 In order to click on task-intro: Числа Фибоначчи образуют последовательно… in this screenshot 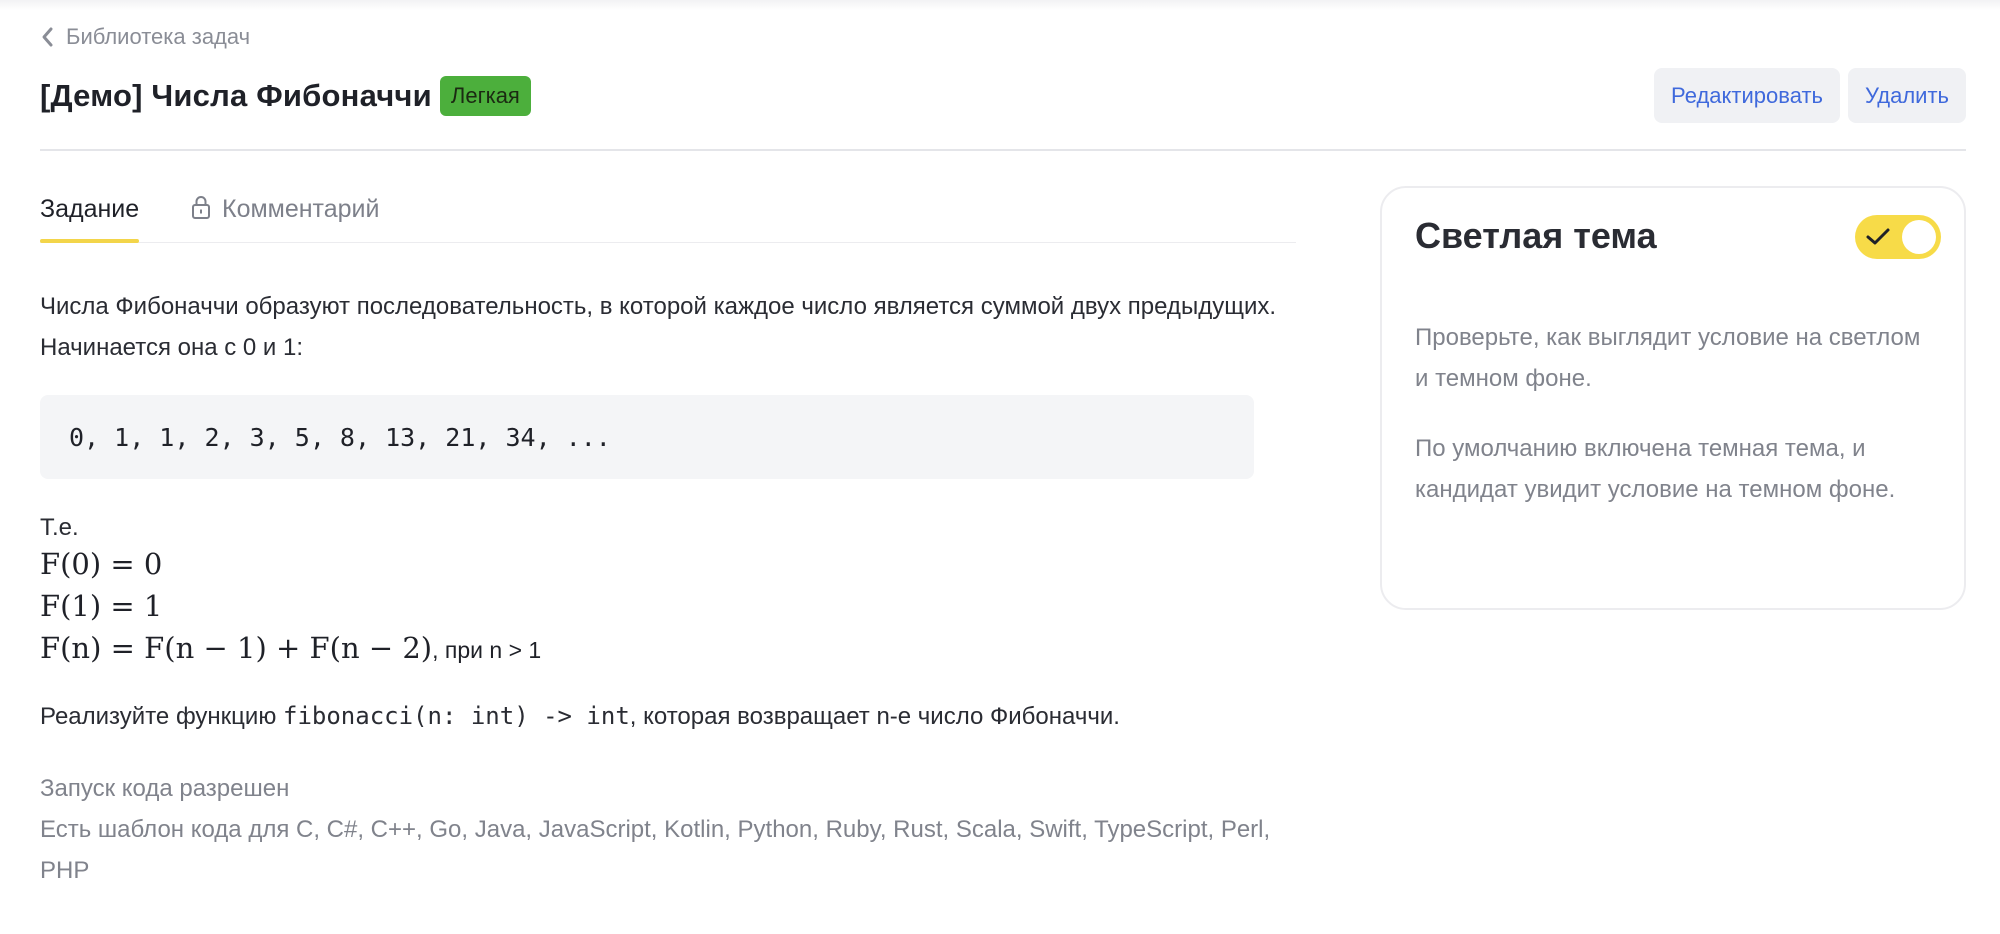, I will do `click(658, 327)`.